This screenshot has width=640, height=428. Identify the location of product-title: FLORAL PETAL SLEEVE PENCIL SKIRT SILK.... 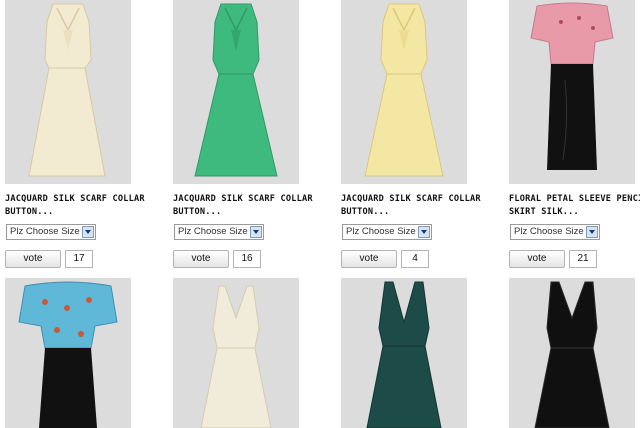
(574, 206).